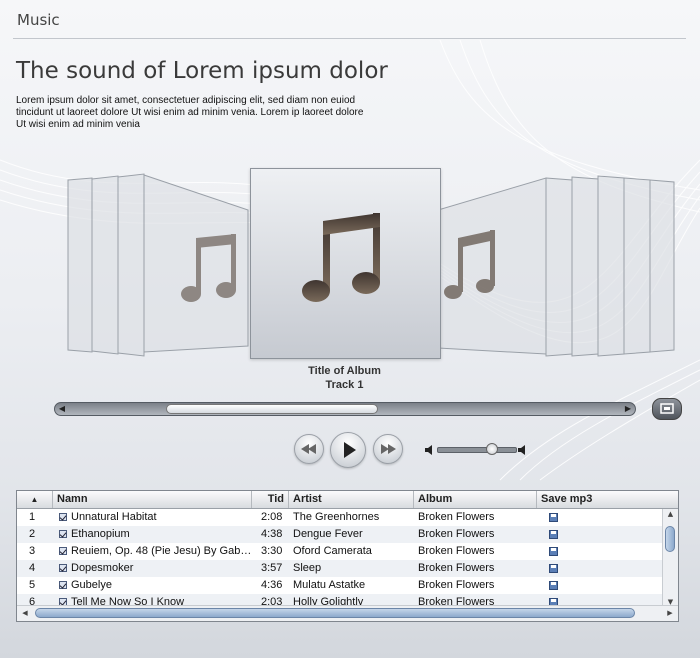 Image resolution: width=700 pixels, height=658 pixels. Describe the element at coordinates (272, 585) in the screenshot. I see `track-time: 4:36` at that location.